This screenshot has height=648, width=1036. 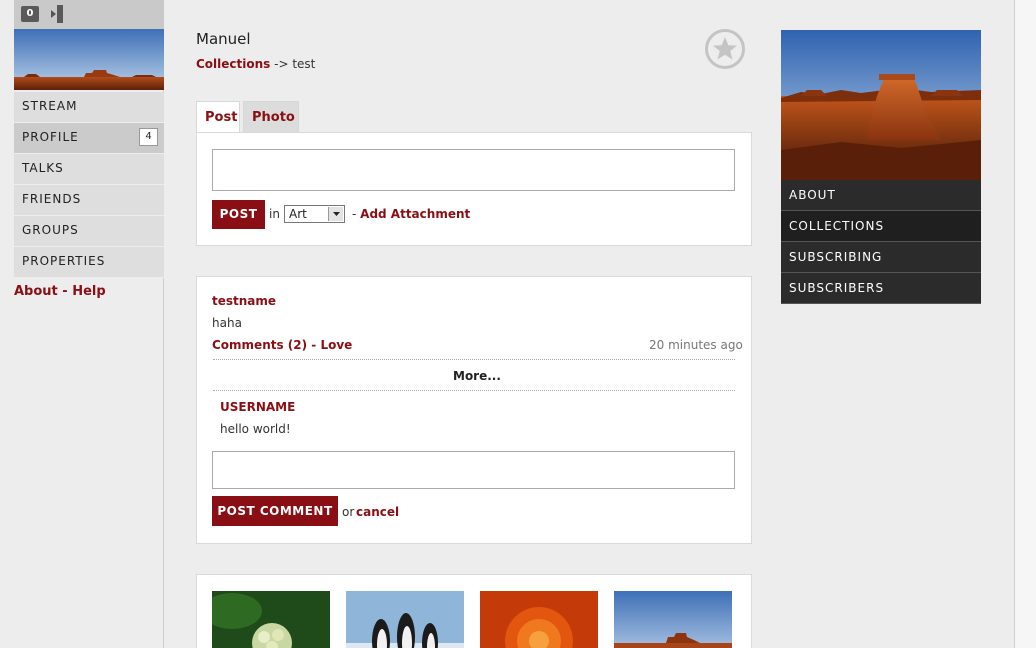 I want to click on cancel-link: cancel, so click(x=377, y=512).